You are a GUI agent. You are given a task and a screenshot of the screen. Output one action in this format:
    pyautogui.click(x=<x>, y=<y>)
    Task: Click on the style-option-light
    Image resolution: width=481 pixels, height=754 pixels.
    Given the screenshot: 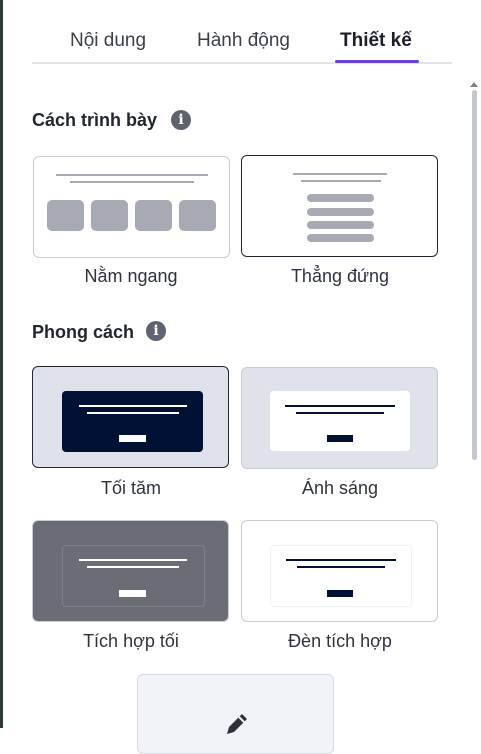 What is the action you would take?
    pyautogui.click(x=339, y=418)
    